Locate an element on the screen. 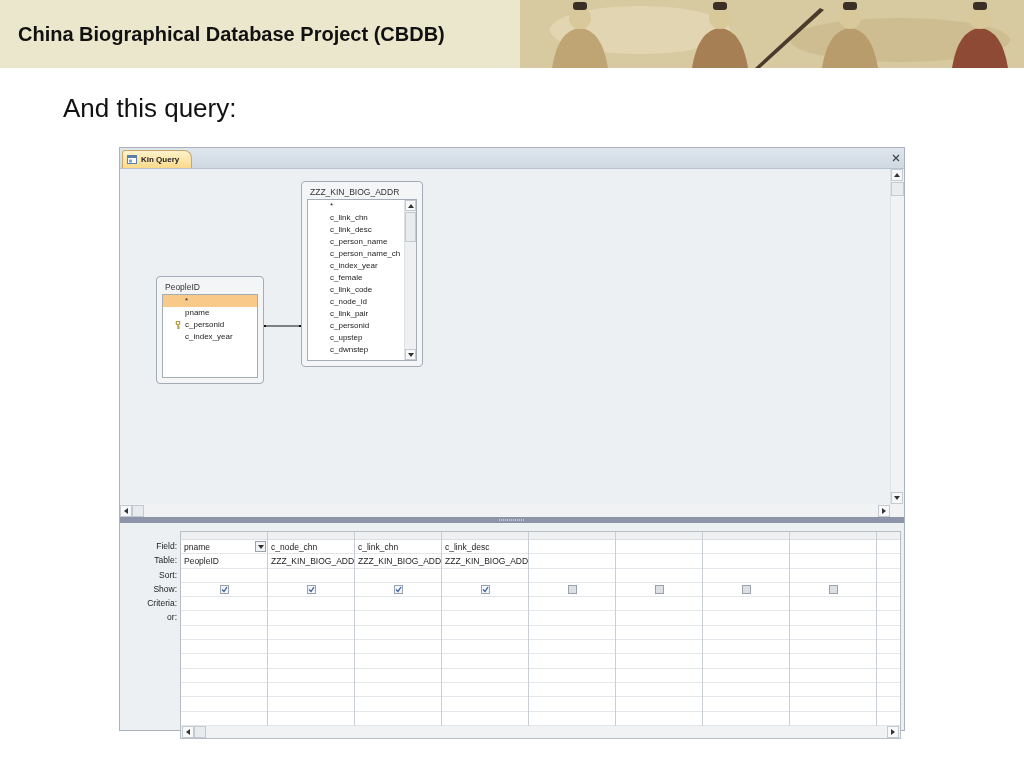  field-cell: c_link_desc is located at coordinates (485, 547).